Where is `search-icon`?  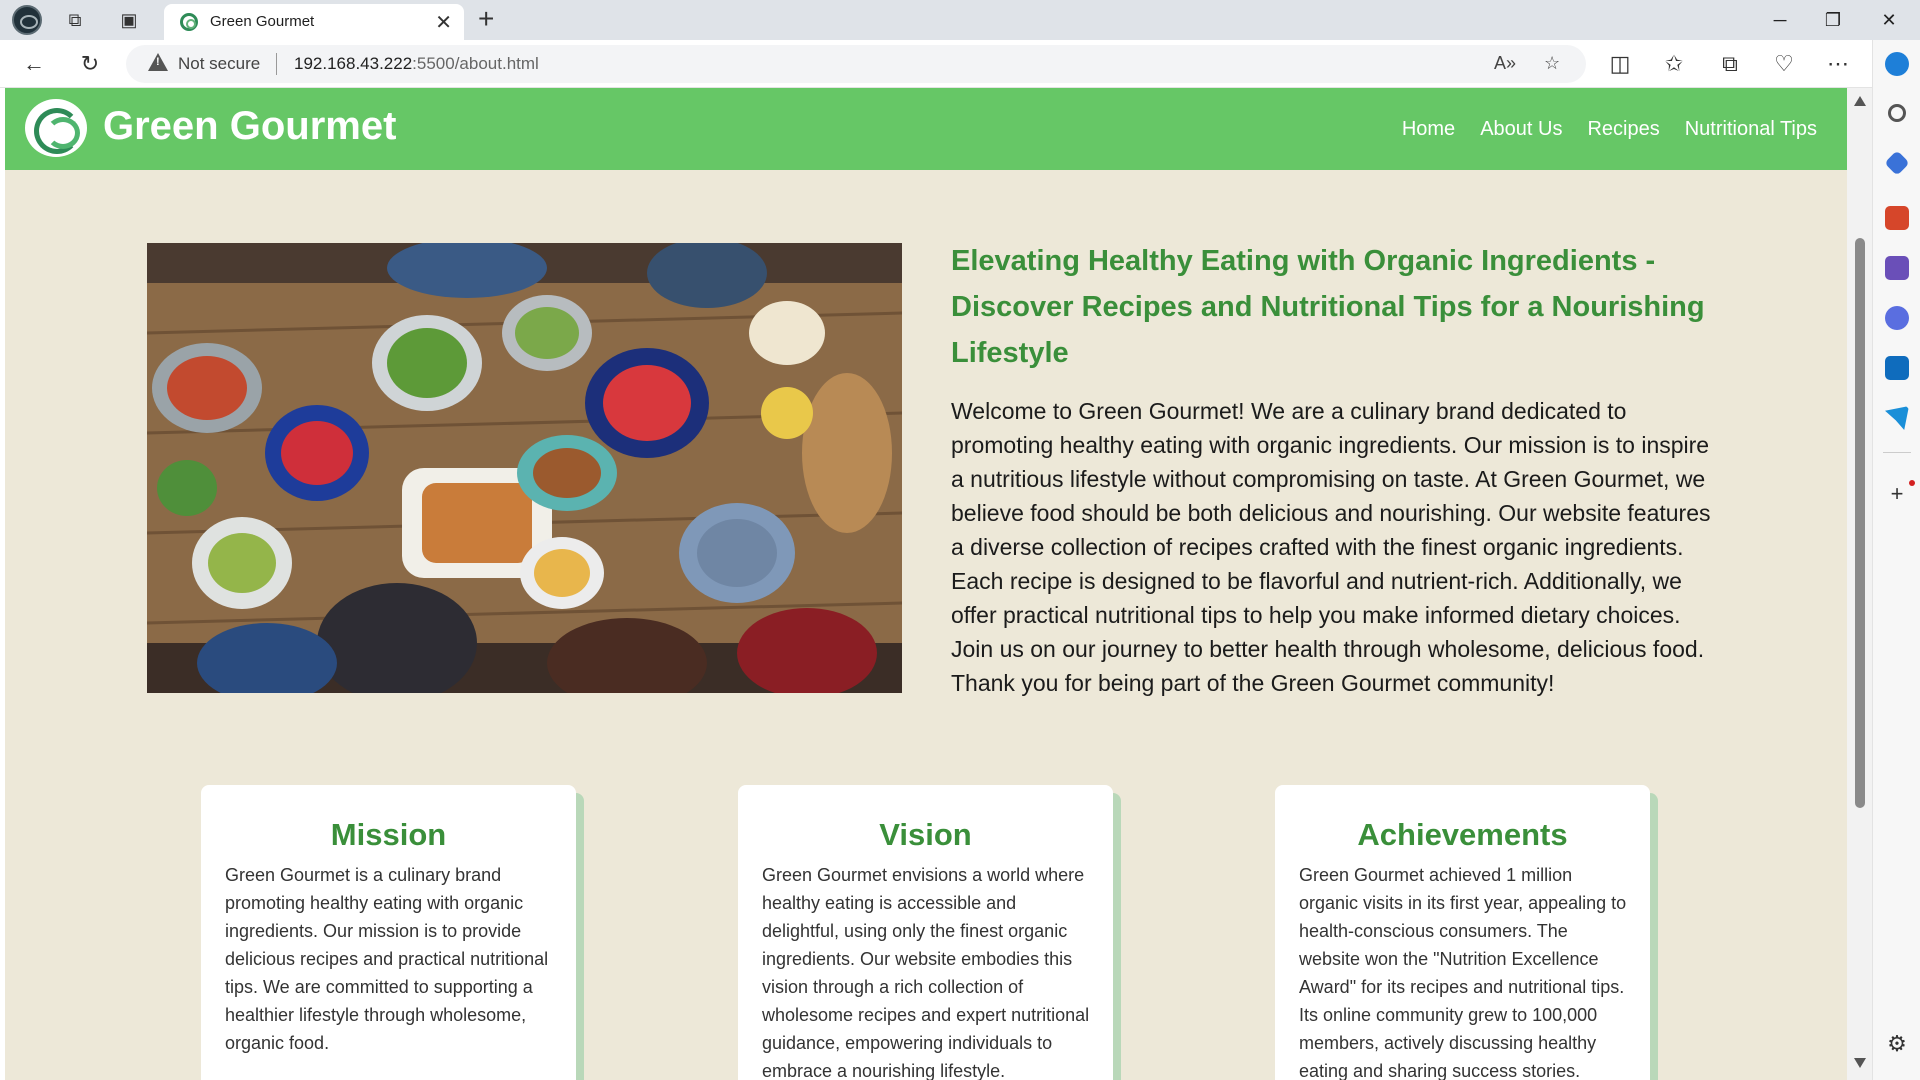
search-icon is located at coordinates (1897, 113).